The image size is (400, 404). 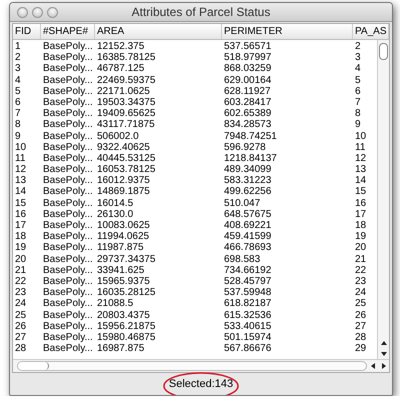 What do you see at coordinates (21, 170) in the screenshot?
I see `table-cell-text: 12` at bounding box center [21, 170].